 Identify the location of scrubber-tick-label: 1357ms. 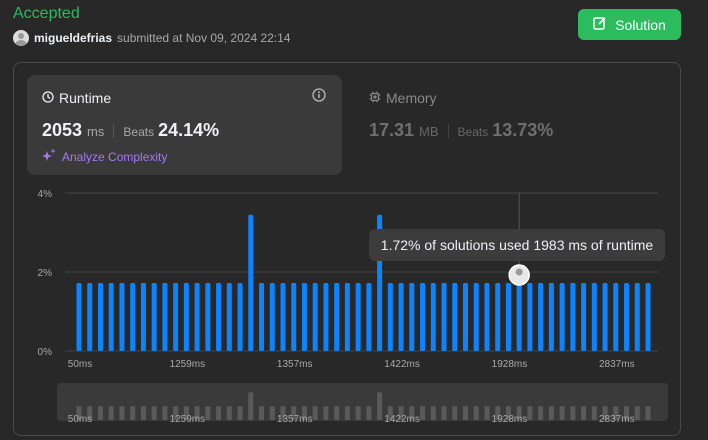
(295, 419).